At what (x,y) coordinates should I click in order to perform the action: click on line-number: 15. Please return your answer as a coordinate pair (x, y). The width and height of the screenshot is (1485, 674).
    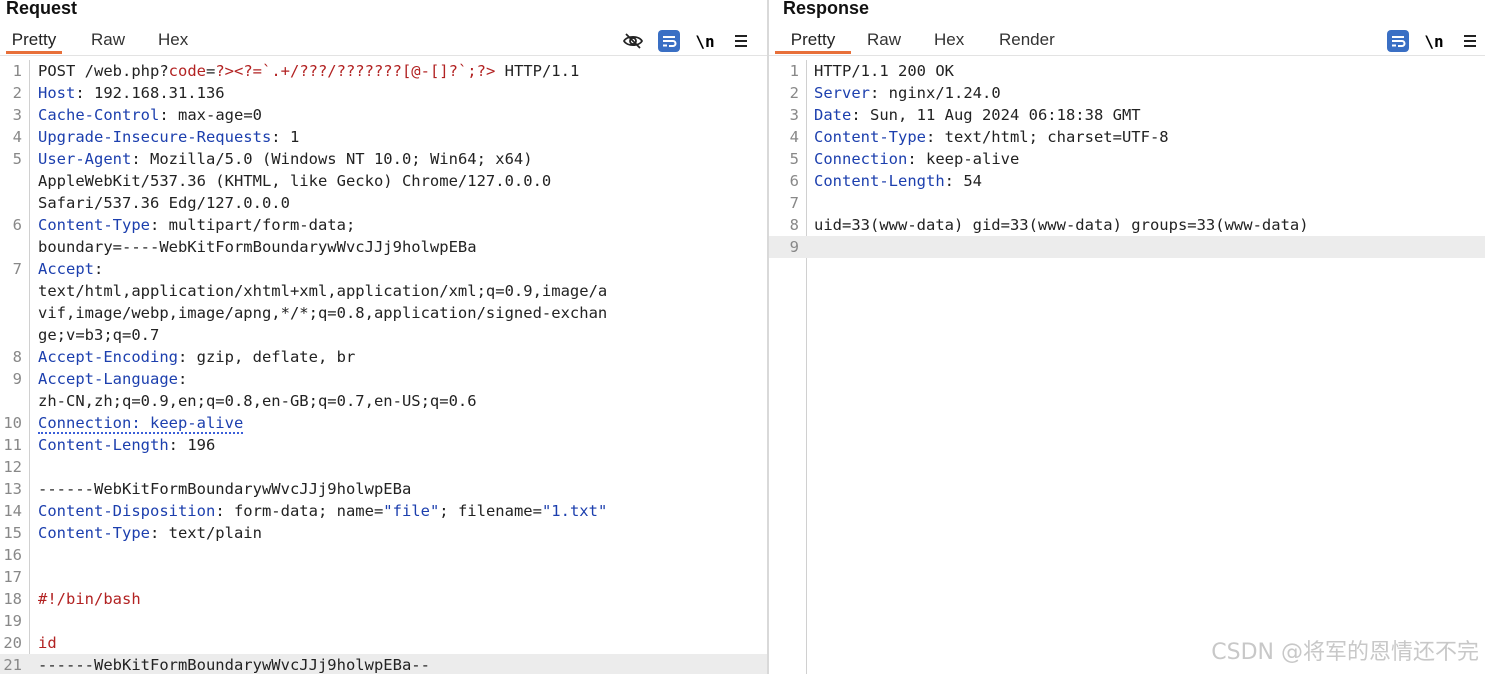
    Looking at the image, I should click on (12, 533).